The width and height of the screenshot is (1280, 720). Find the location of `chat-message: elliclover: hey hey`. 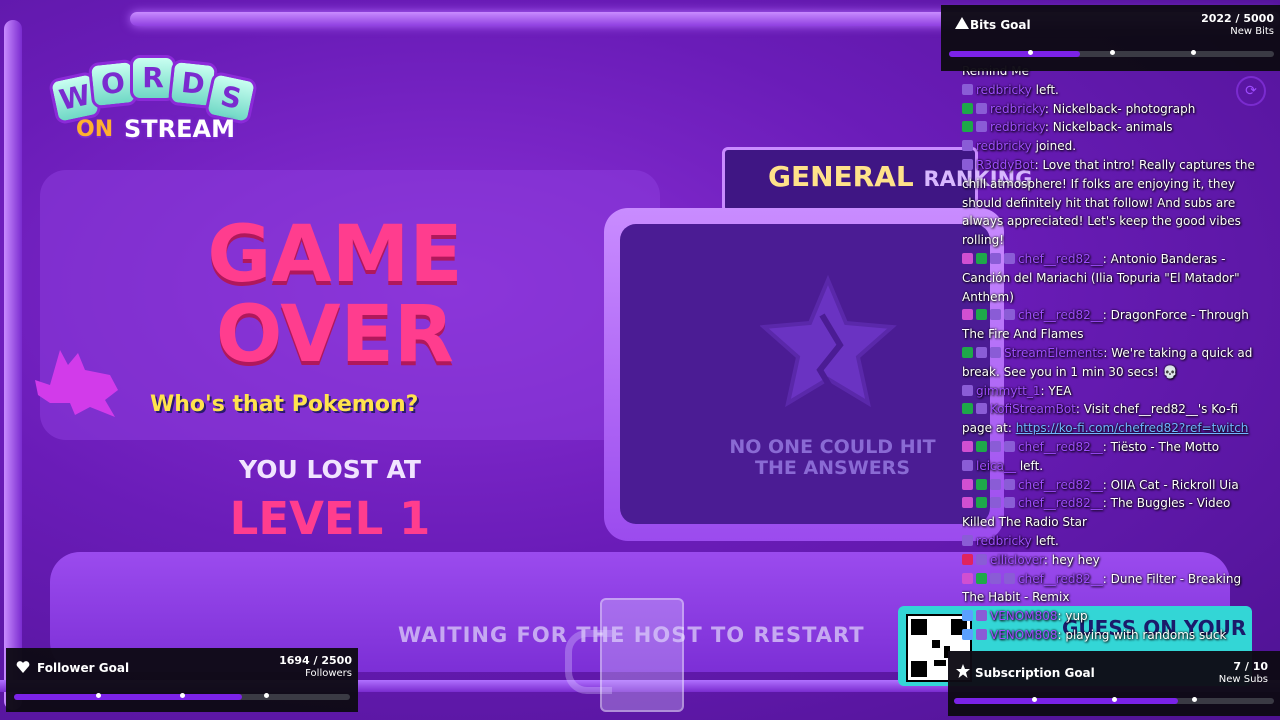

chat-message: elliclover: hey hey is located at coordinates (1113, 560).